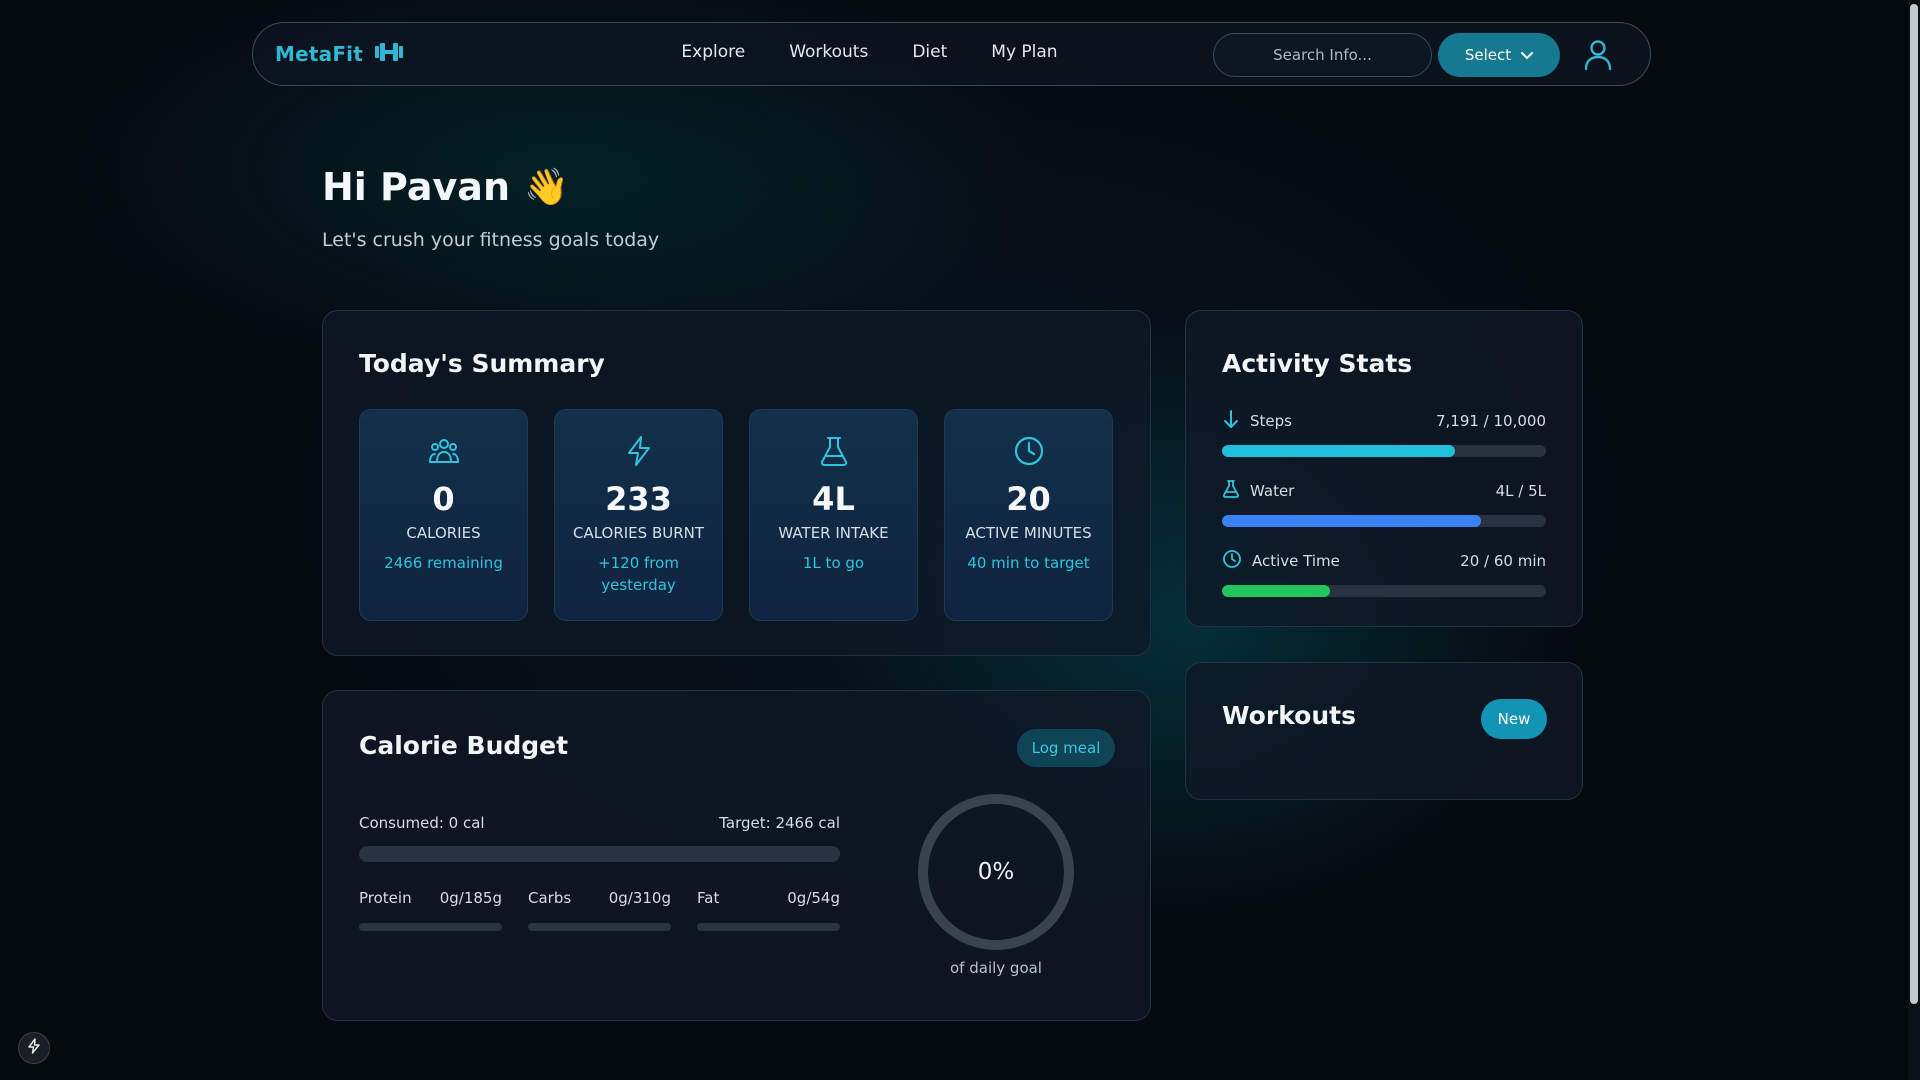 This screenshot has width=1920, height=1080. I want to click on macro-carbs: Carbs 0g/310g, so click(599, 910).